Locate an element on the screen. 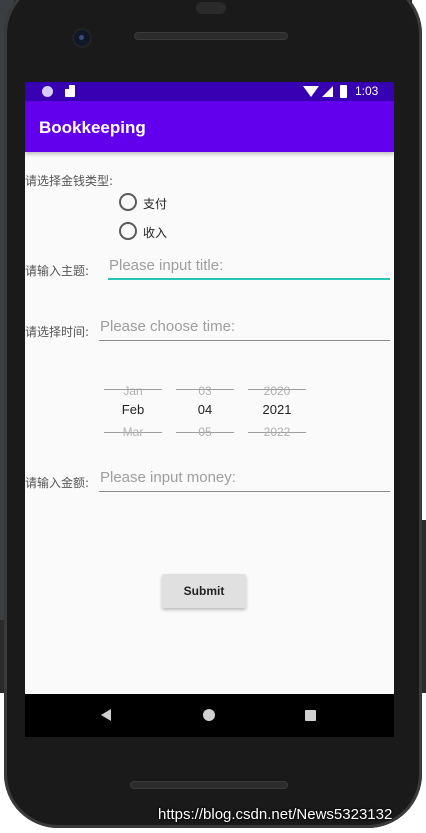  signal-icon is located at coordinates (327, 91).